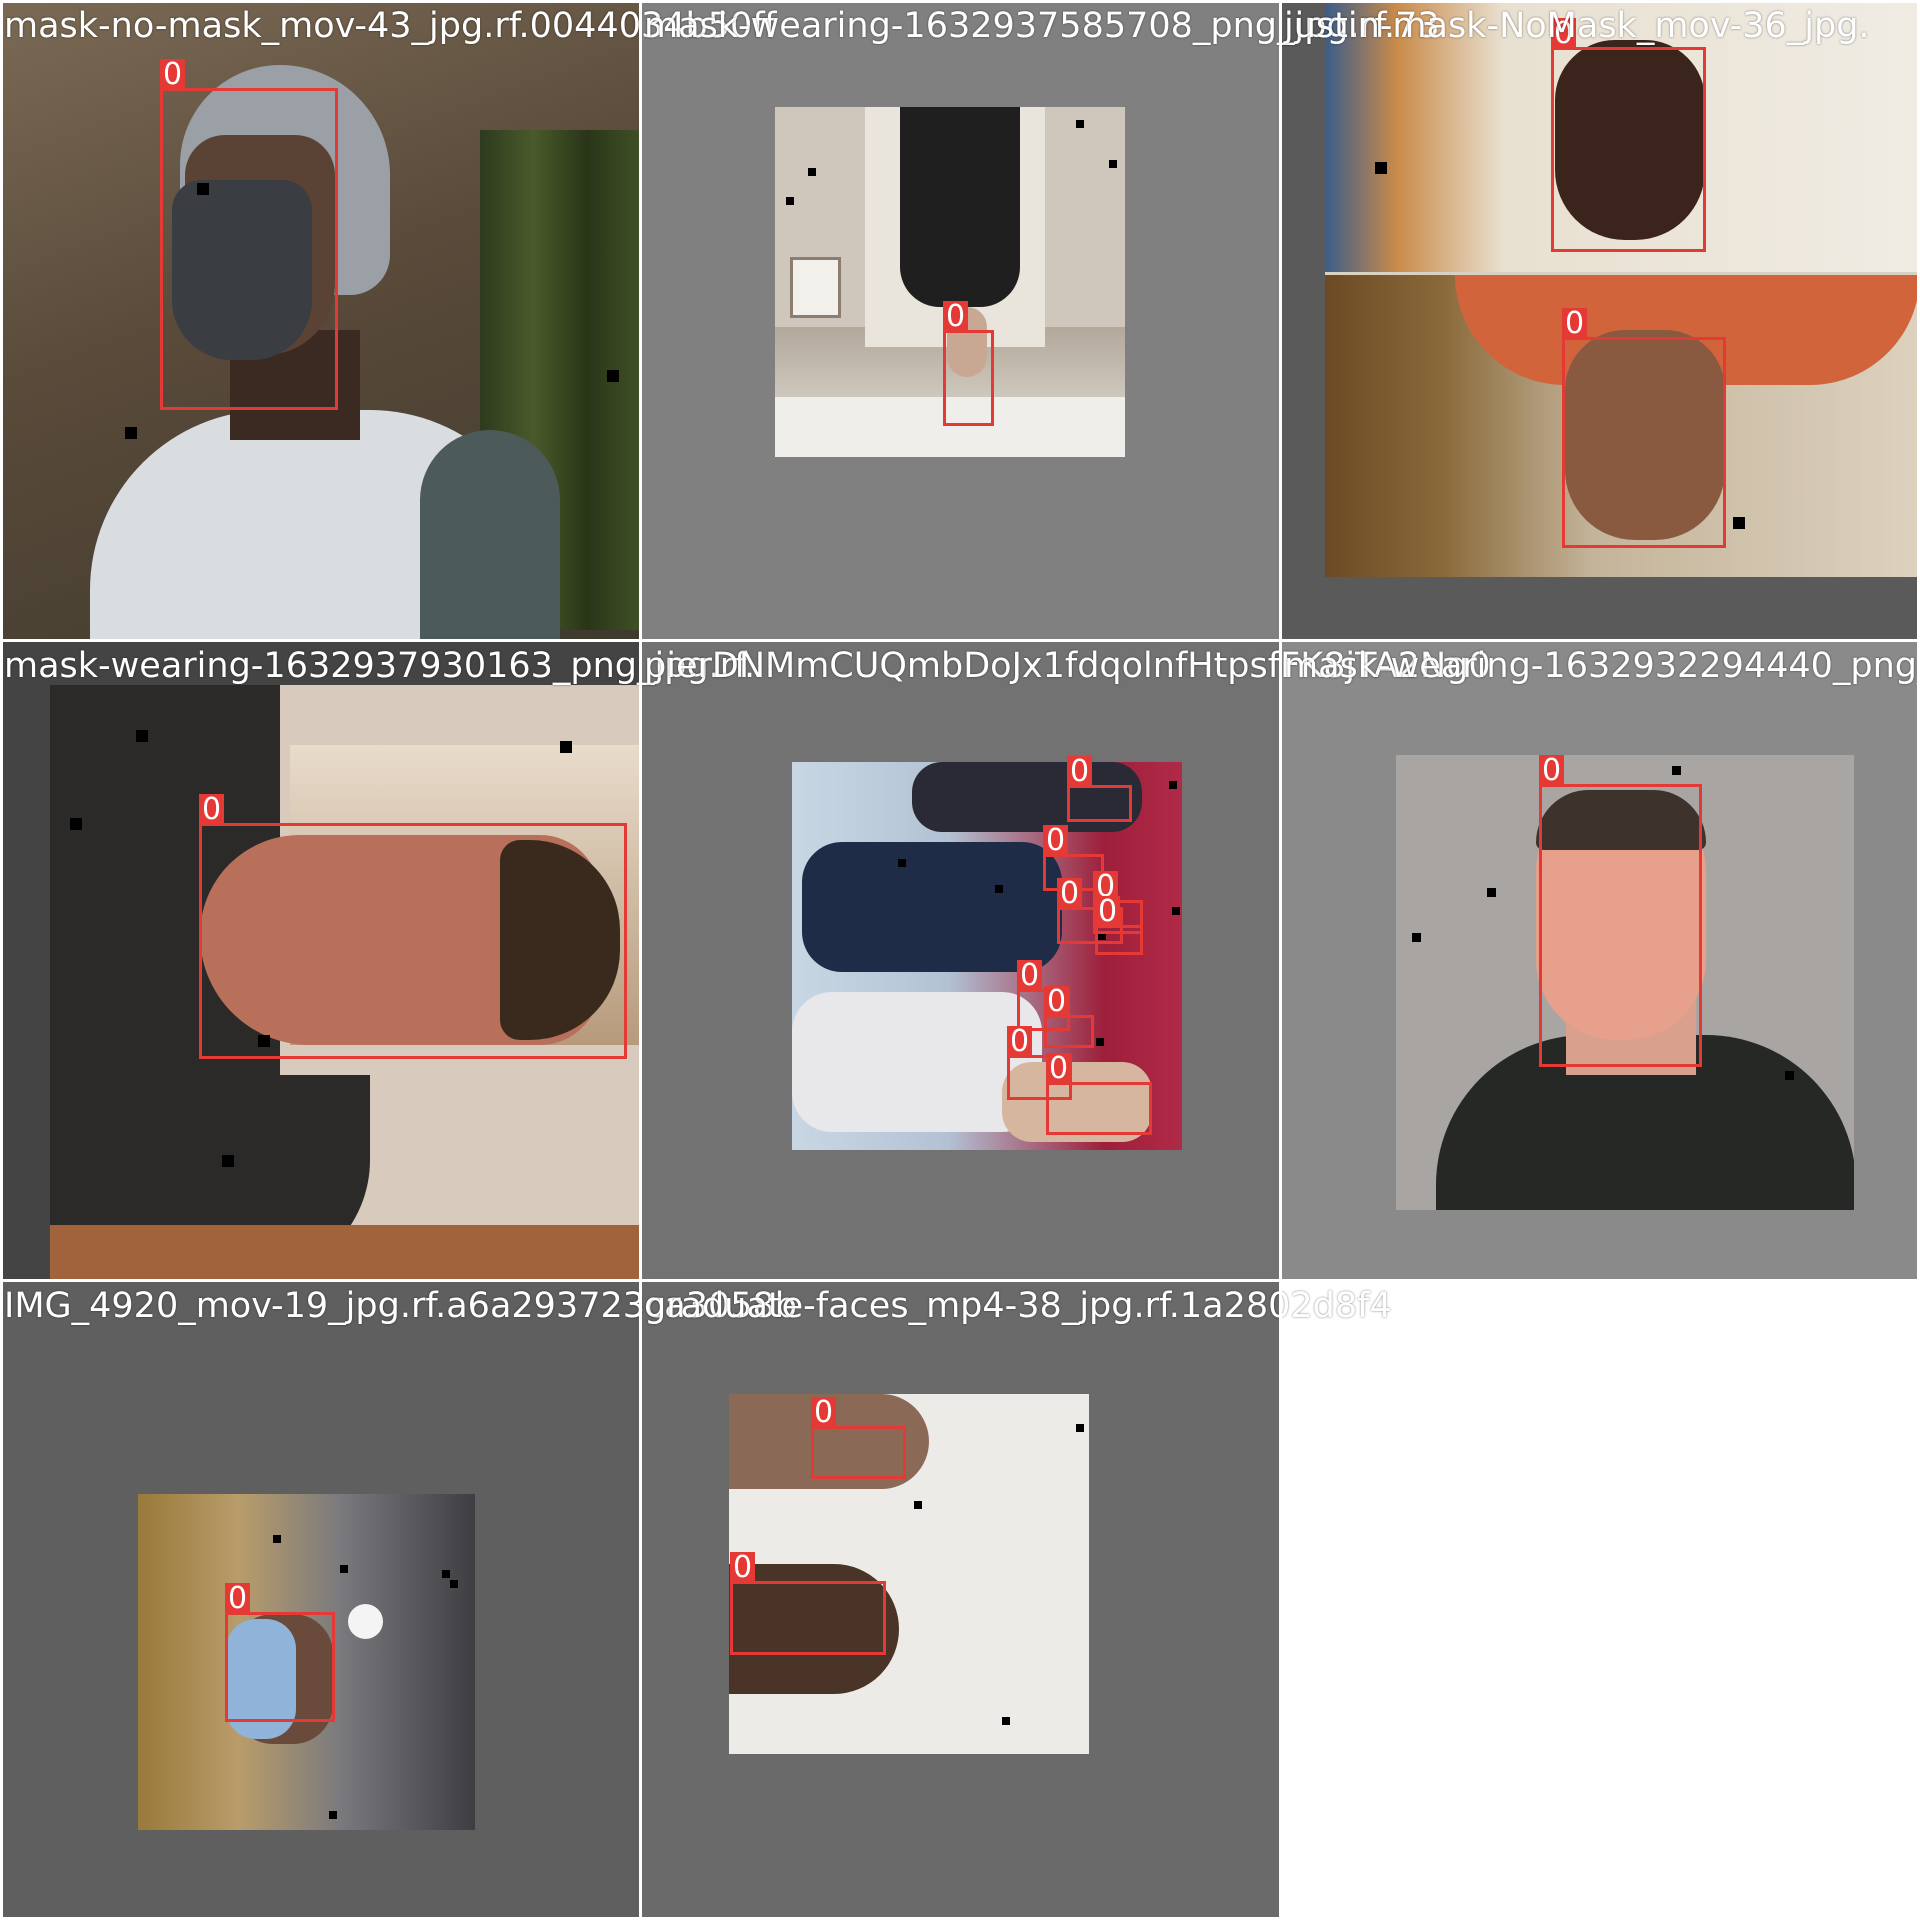 This screenshot has width=1920, height=1920. What do you see at coordinates (365, 1621) in the screenshot?
I see `tile-7-light` at bounding box center [365, 1621].